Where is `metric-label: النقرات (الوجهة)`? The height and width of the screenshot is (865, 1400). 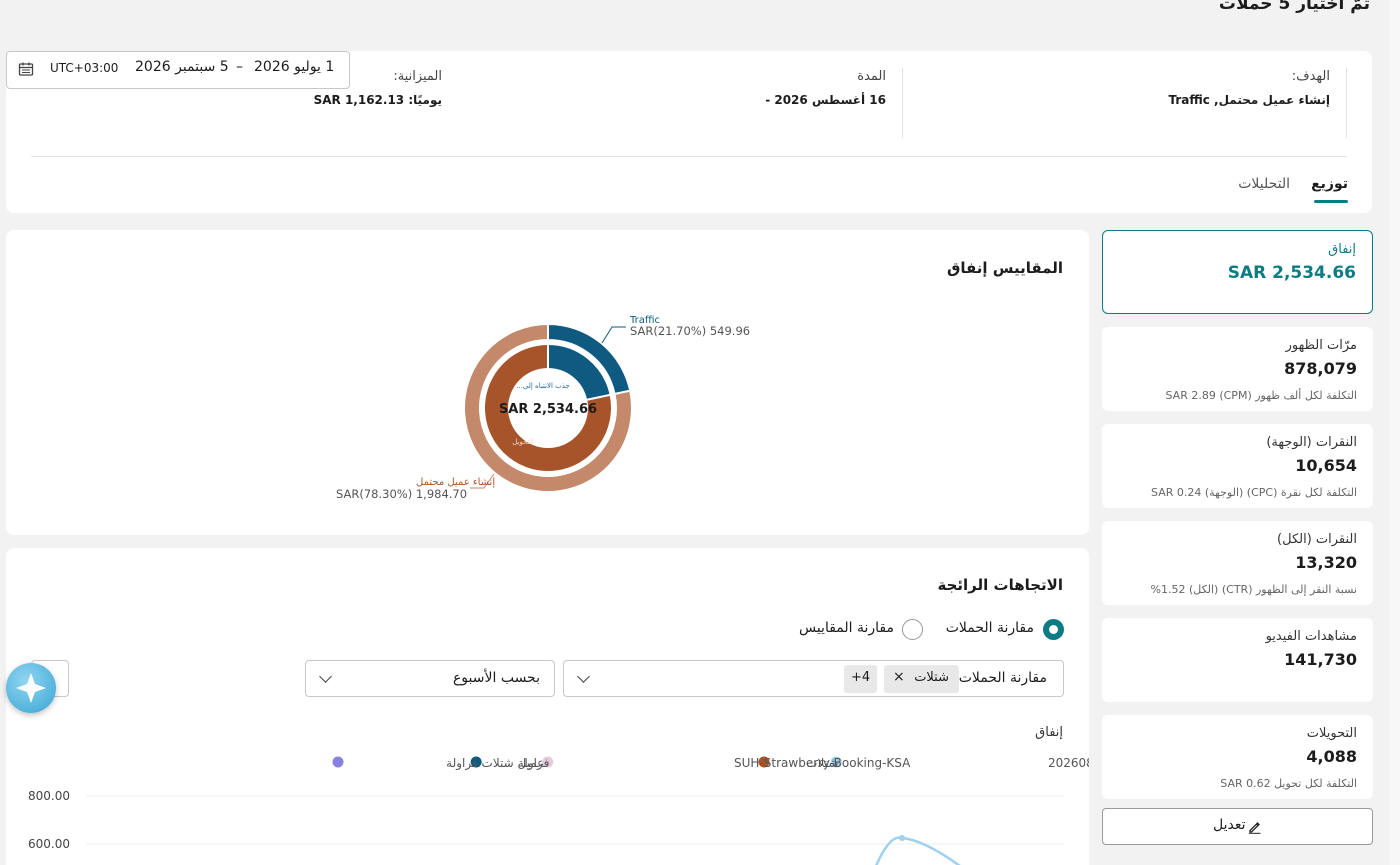 metric-label: النقرات (الوجهة) is located at coordinates (1311, 442).